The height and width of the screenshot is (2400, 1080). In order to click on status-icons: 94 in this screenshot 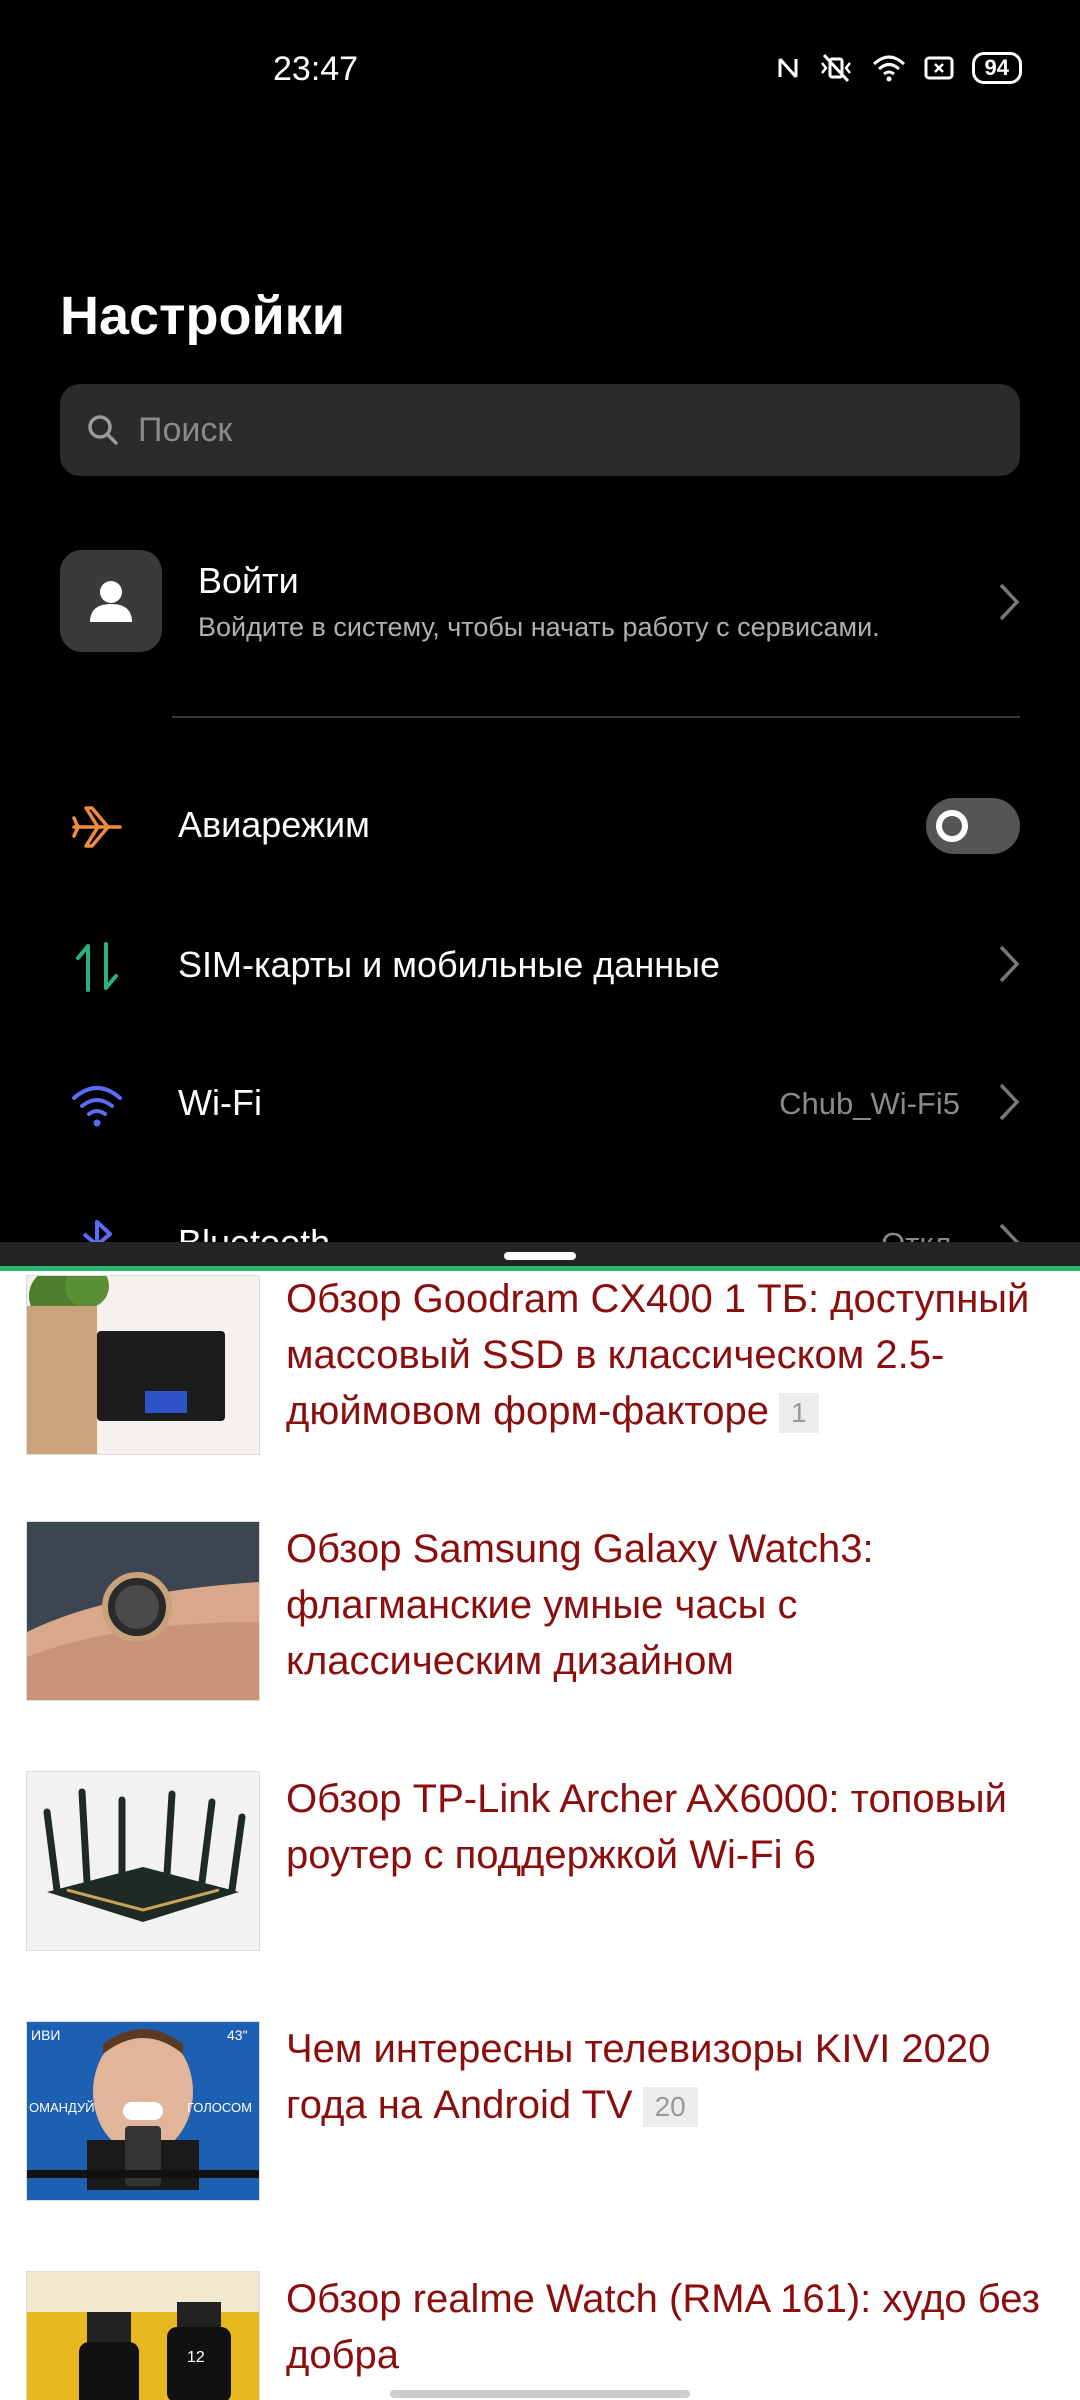, I will do `click(899, 68)`.